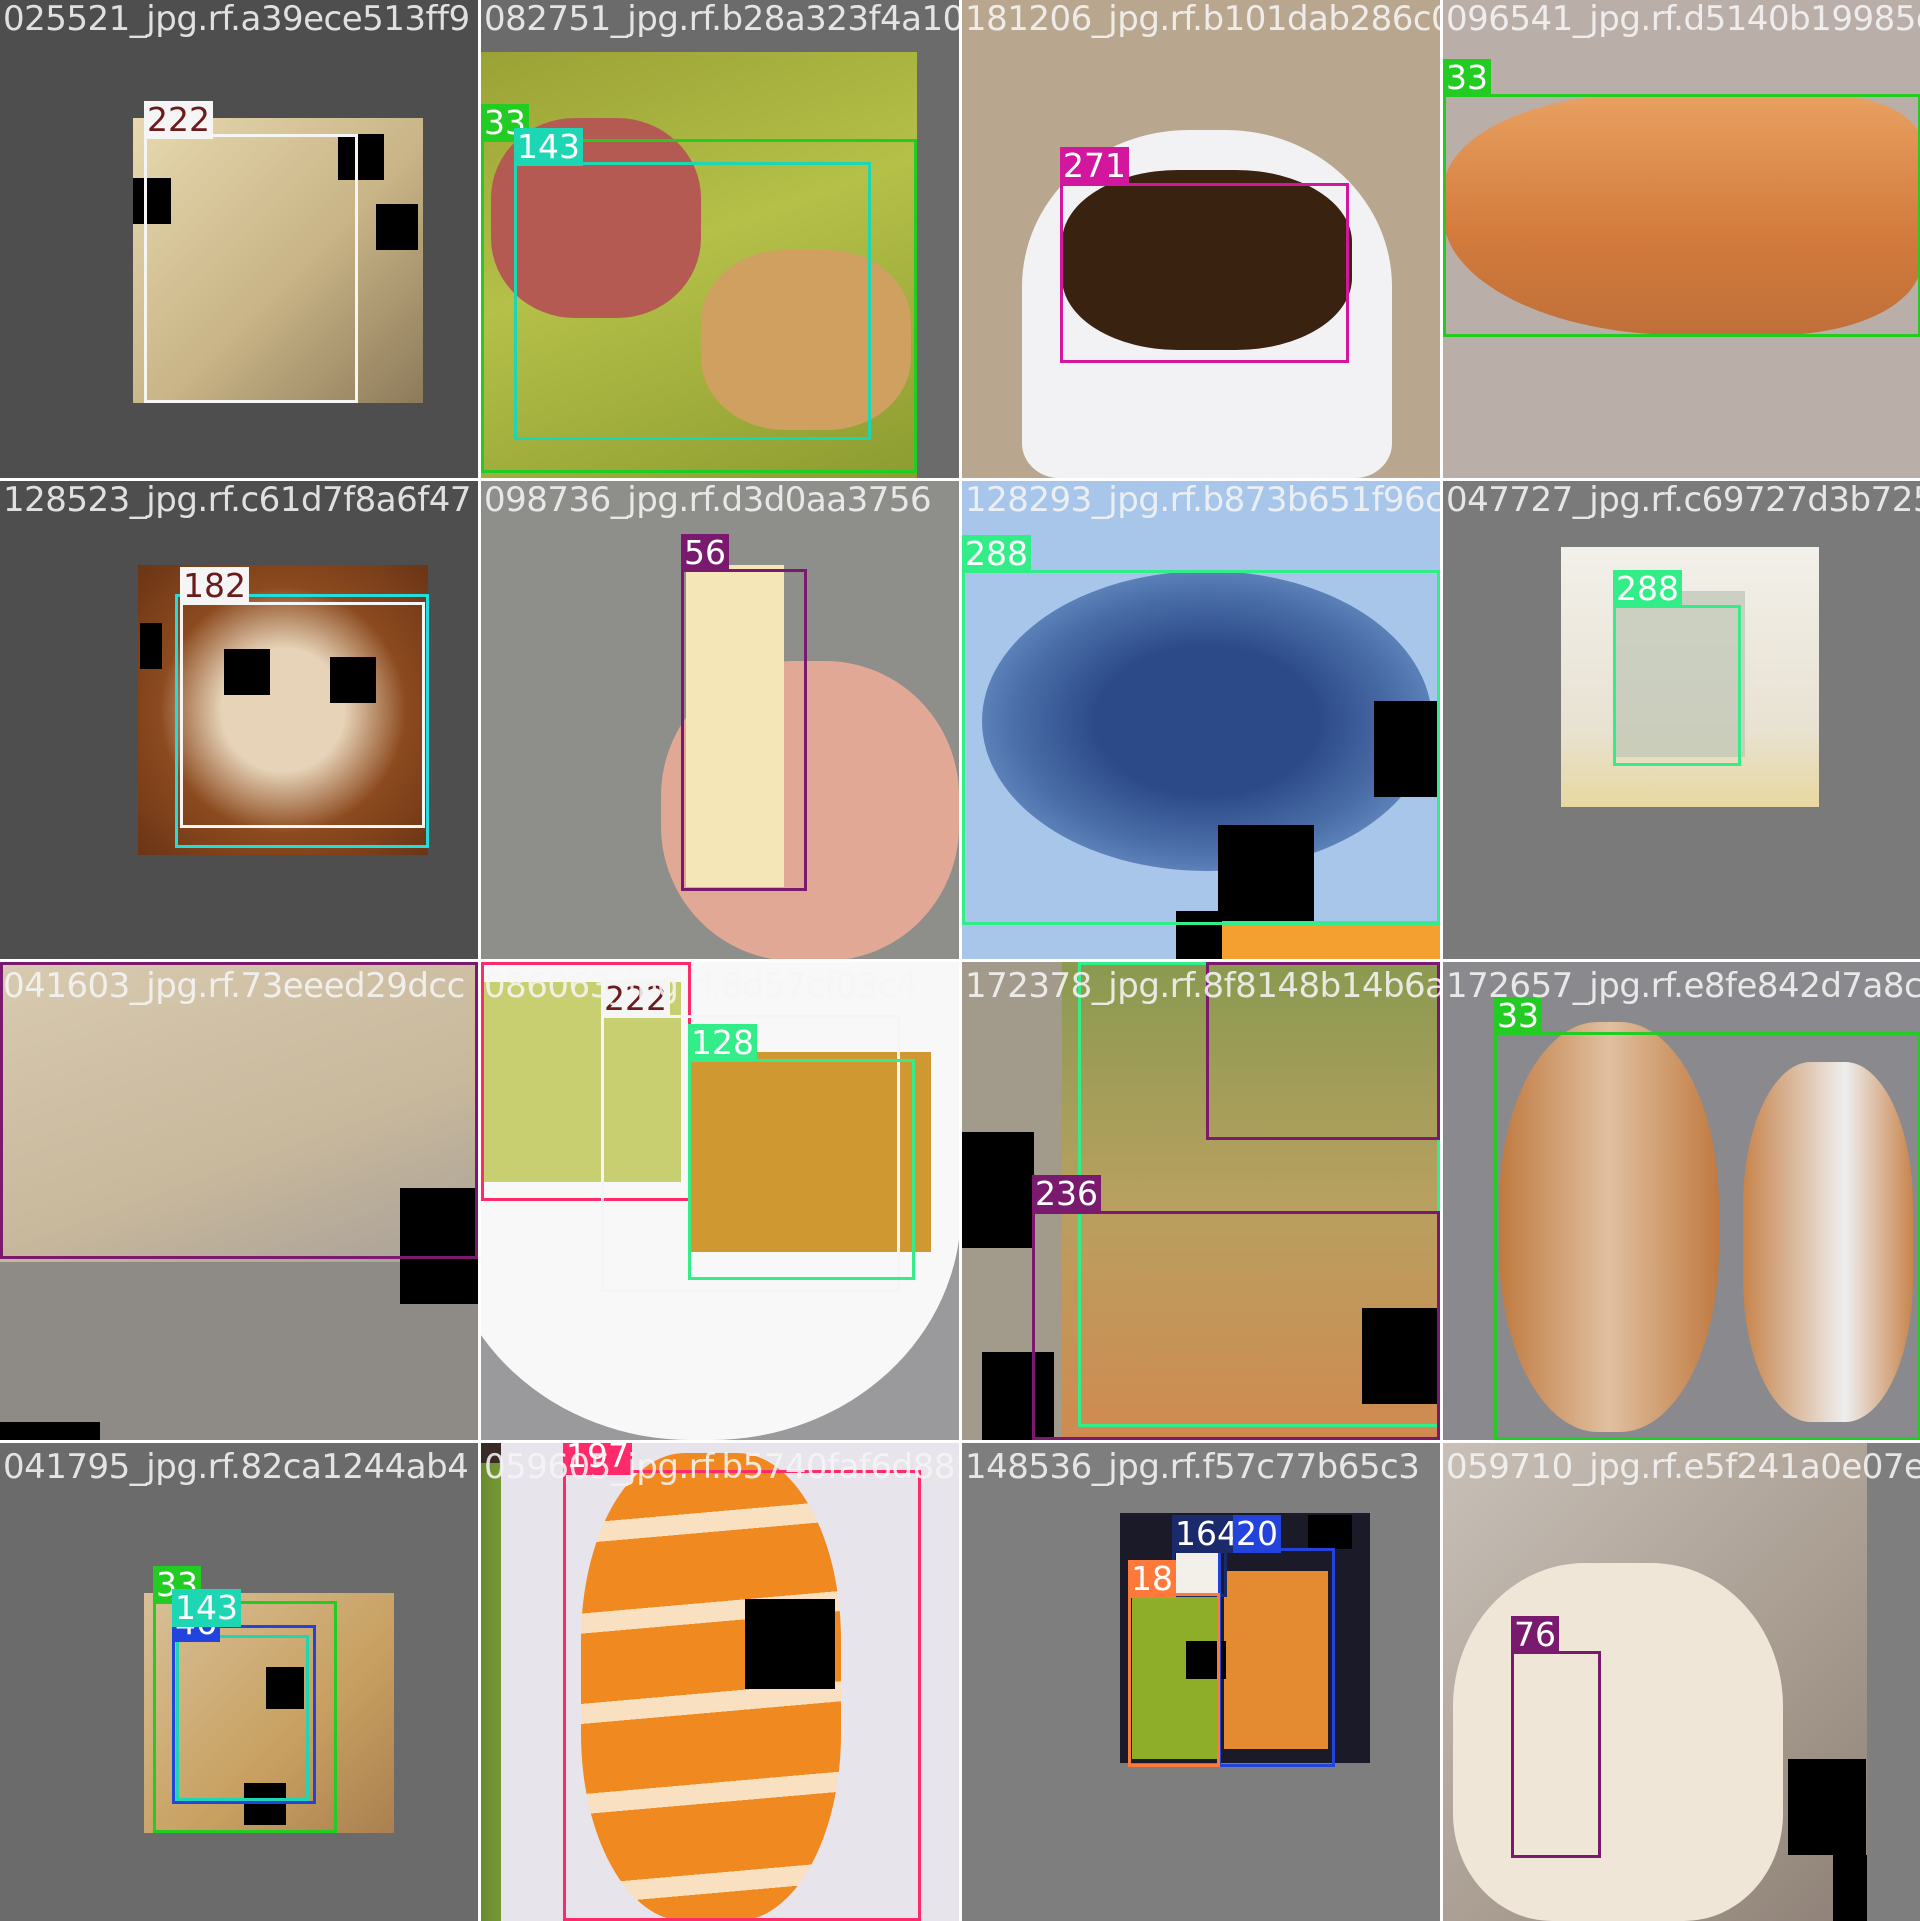 The height and width of the screenshot is (1921, 1920). What do you see at coordinates (1331, 940) in the screenshot?
I see `plate-edge` at bounding box center [1331, 940].